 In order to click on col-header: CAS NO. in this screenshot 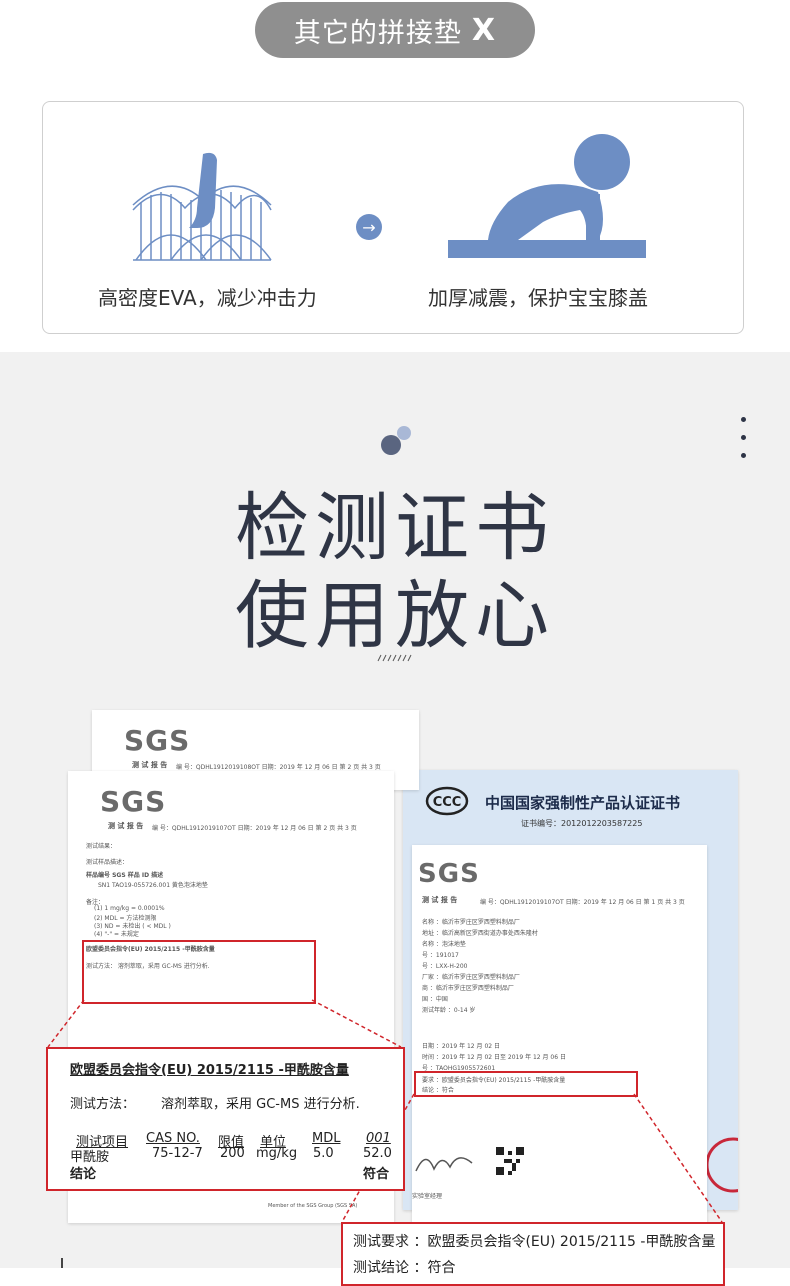, I will do `click(173, 1138)`.